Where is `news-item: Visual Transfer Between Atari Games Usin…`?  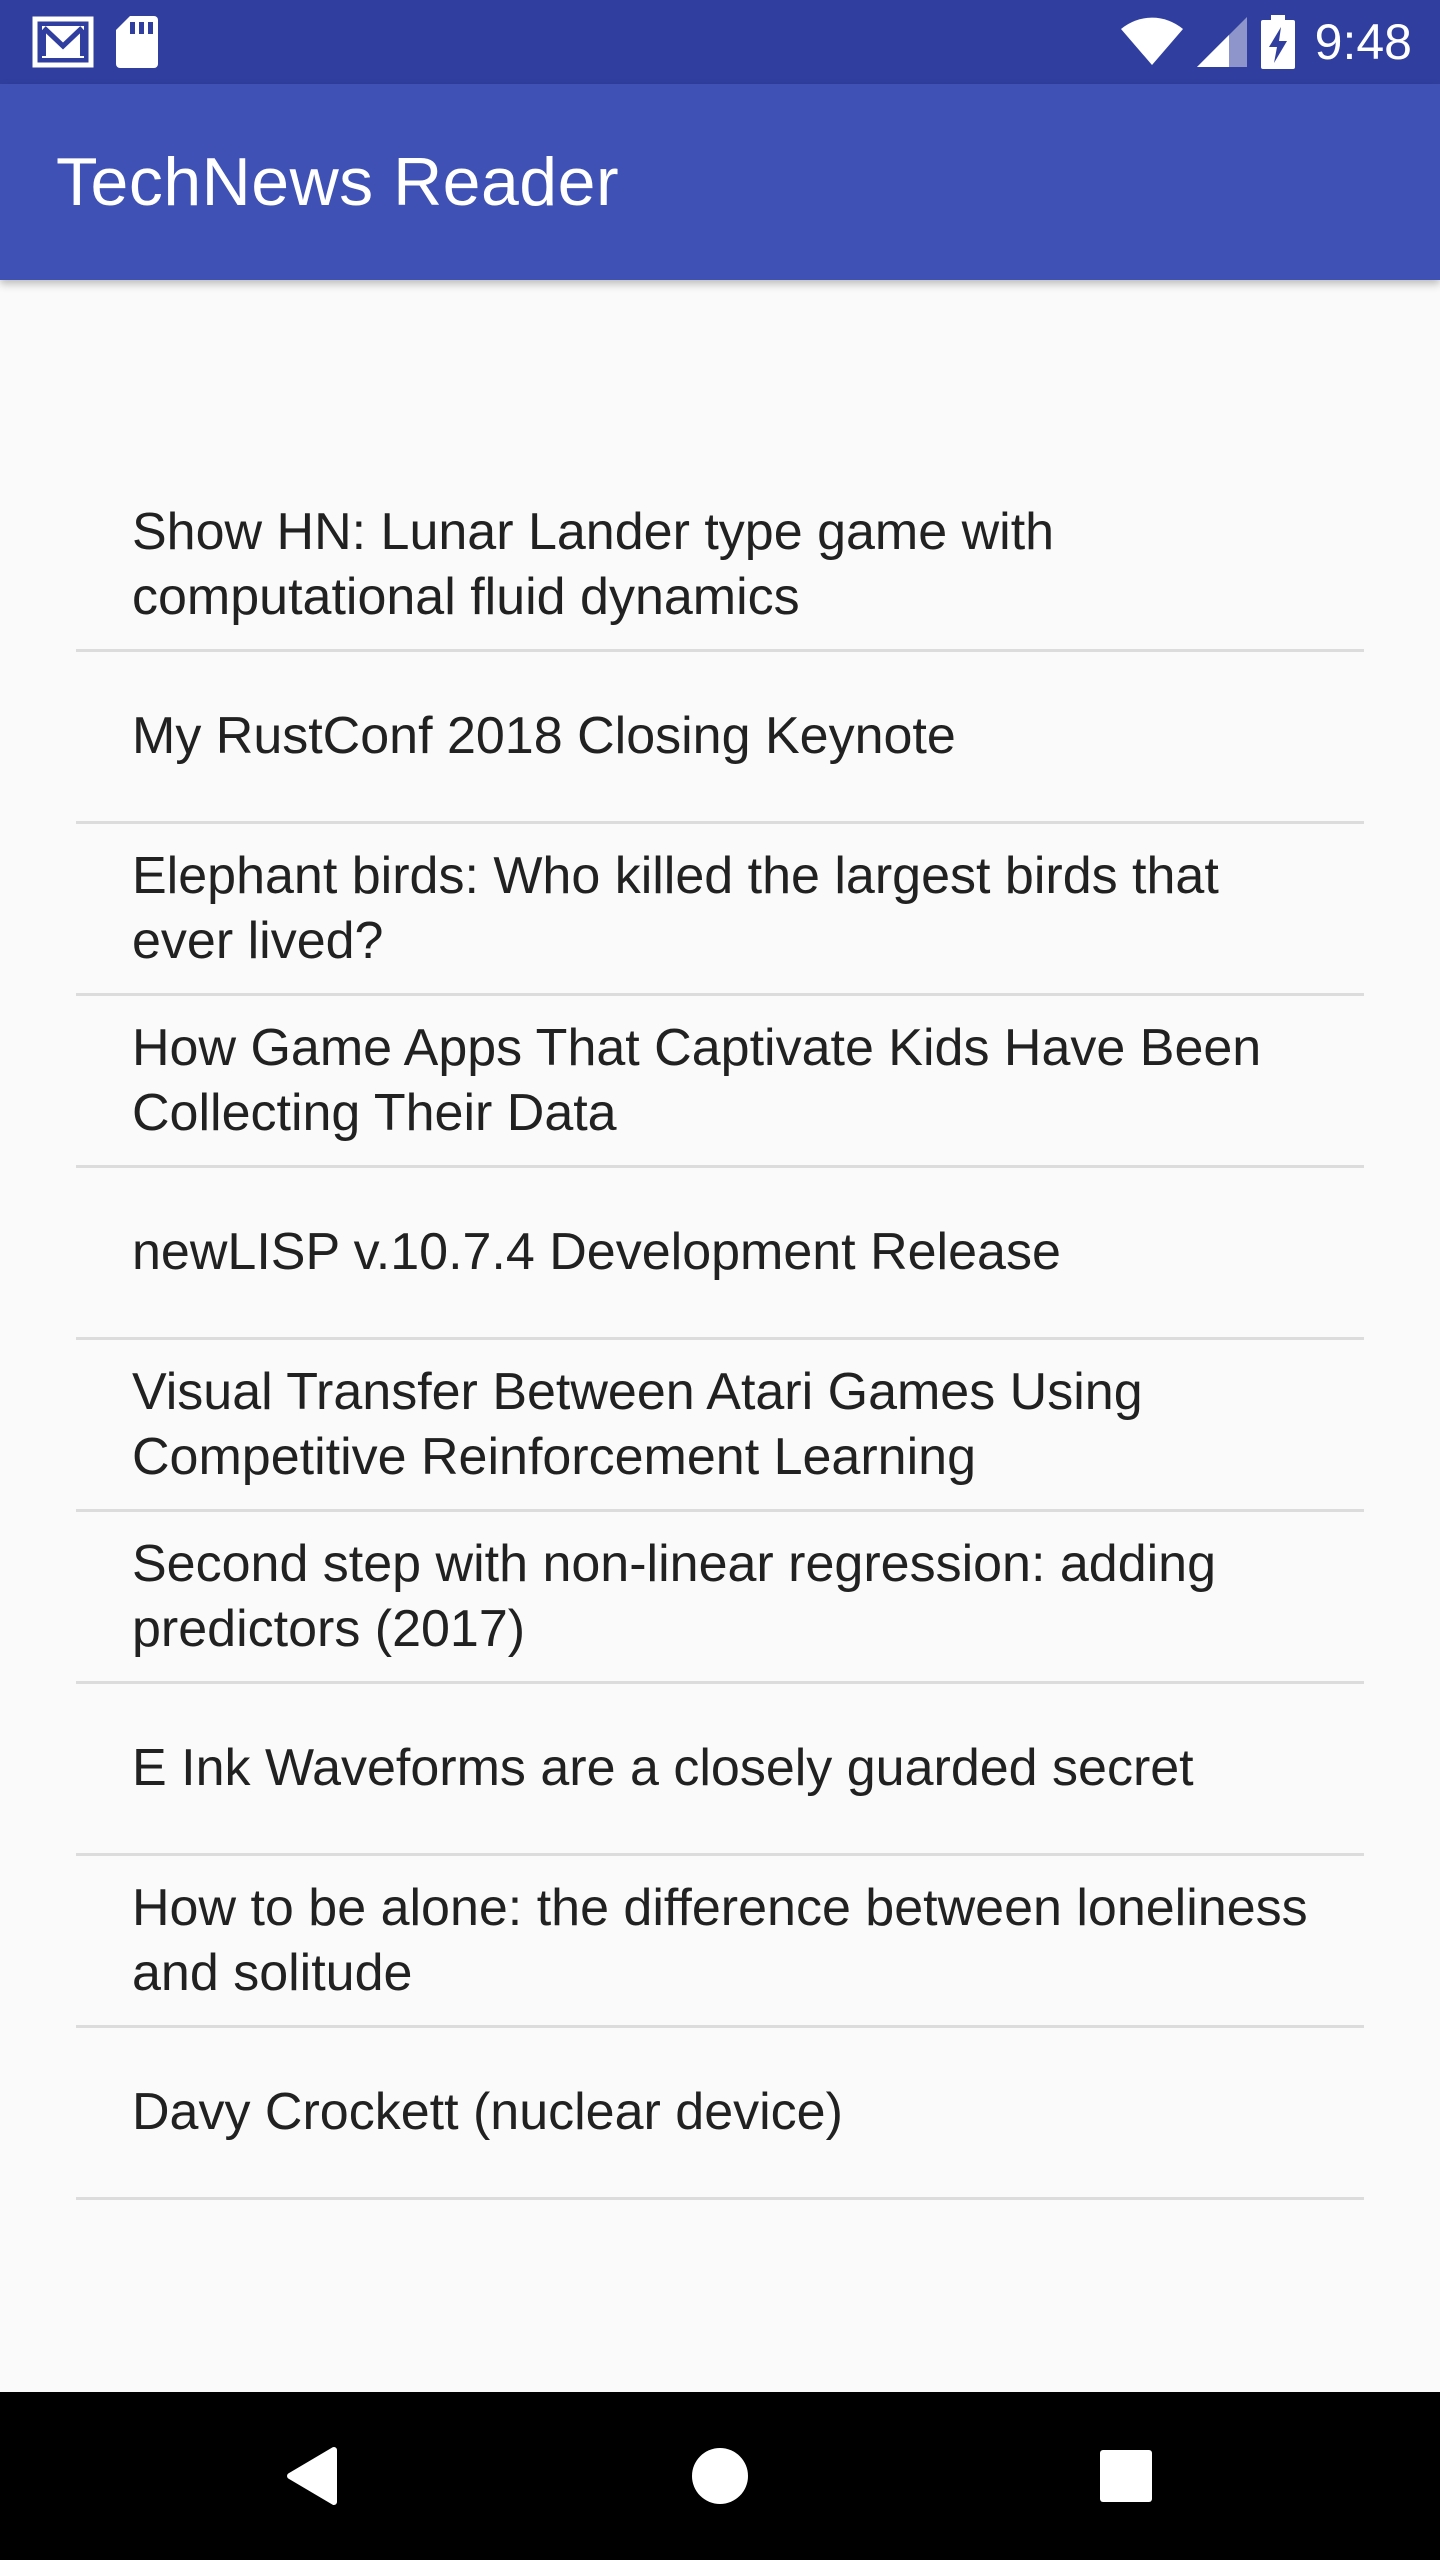
news-item: Visual Transfer Between Atari Games Usin… is located at coordinates (720, 1426).